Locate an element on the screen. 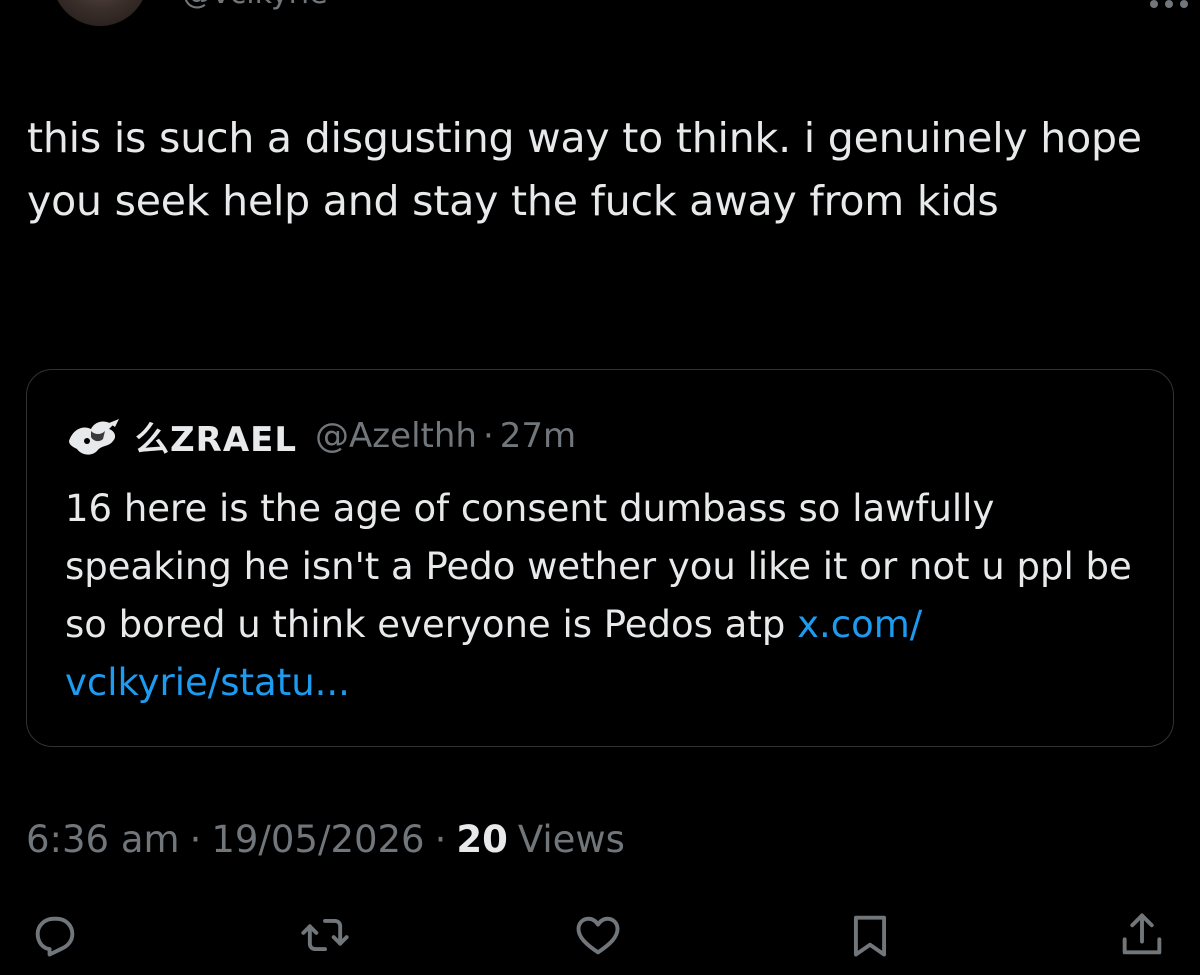  author-handle: @vclkyrie is located at coordinates (255, 5).